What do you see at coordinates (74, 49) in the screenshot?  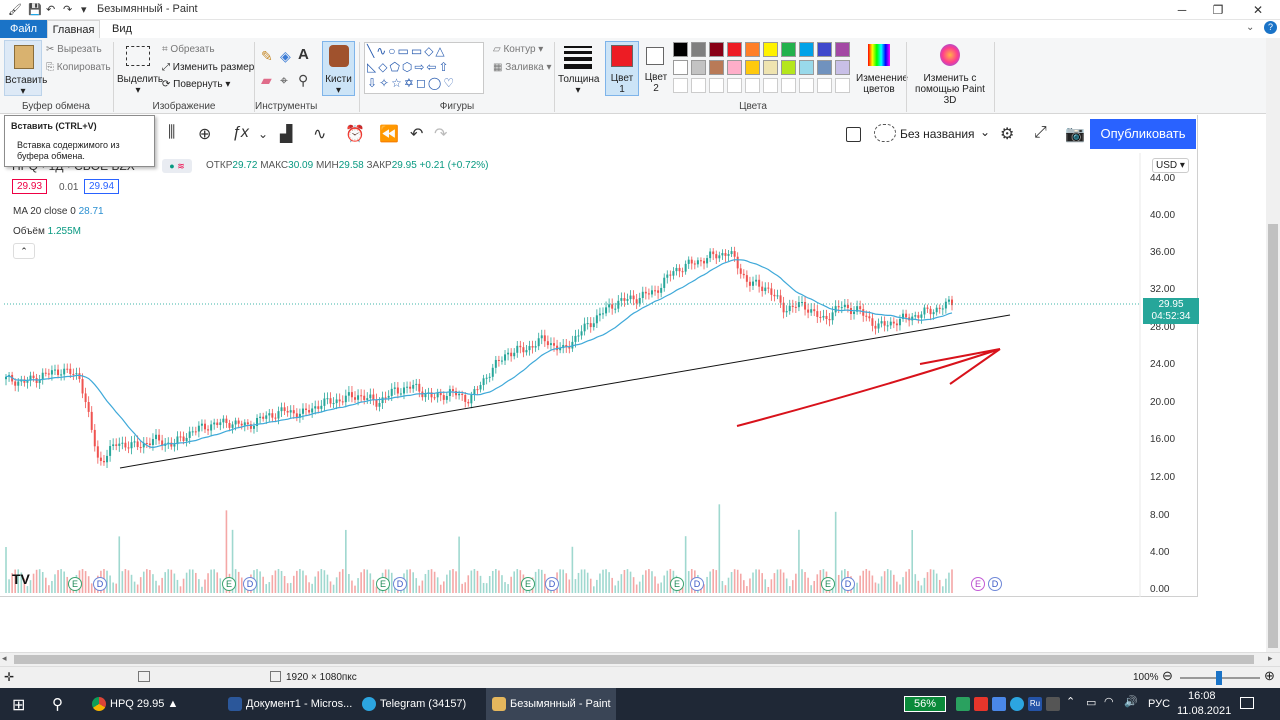 I see `cut-button: ✂ Вырезать` at bounding box center [74, 49].